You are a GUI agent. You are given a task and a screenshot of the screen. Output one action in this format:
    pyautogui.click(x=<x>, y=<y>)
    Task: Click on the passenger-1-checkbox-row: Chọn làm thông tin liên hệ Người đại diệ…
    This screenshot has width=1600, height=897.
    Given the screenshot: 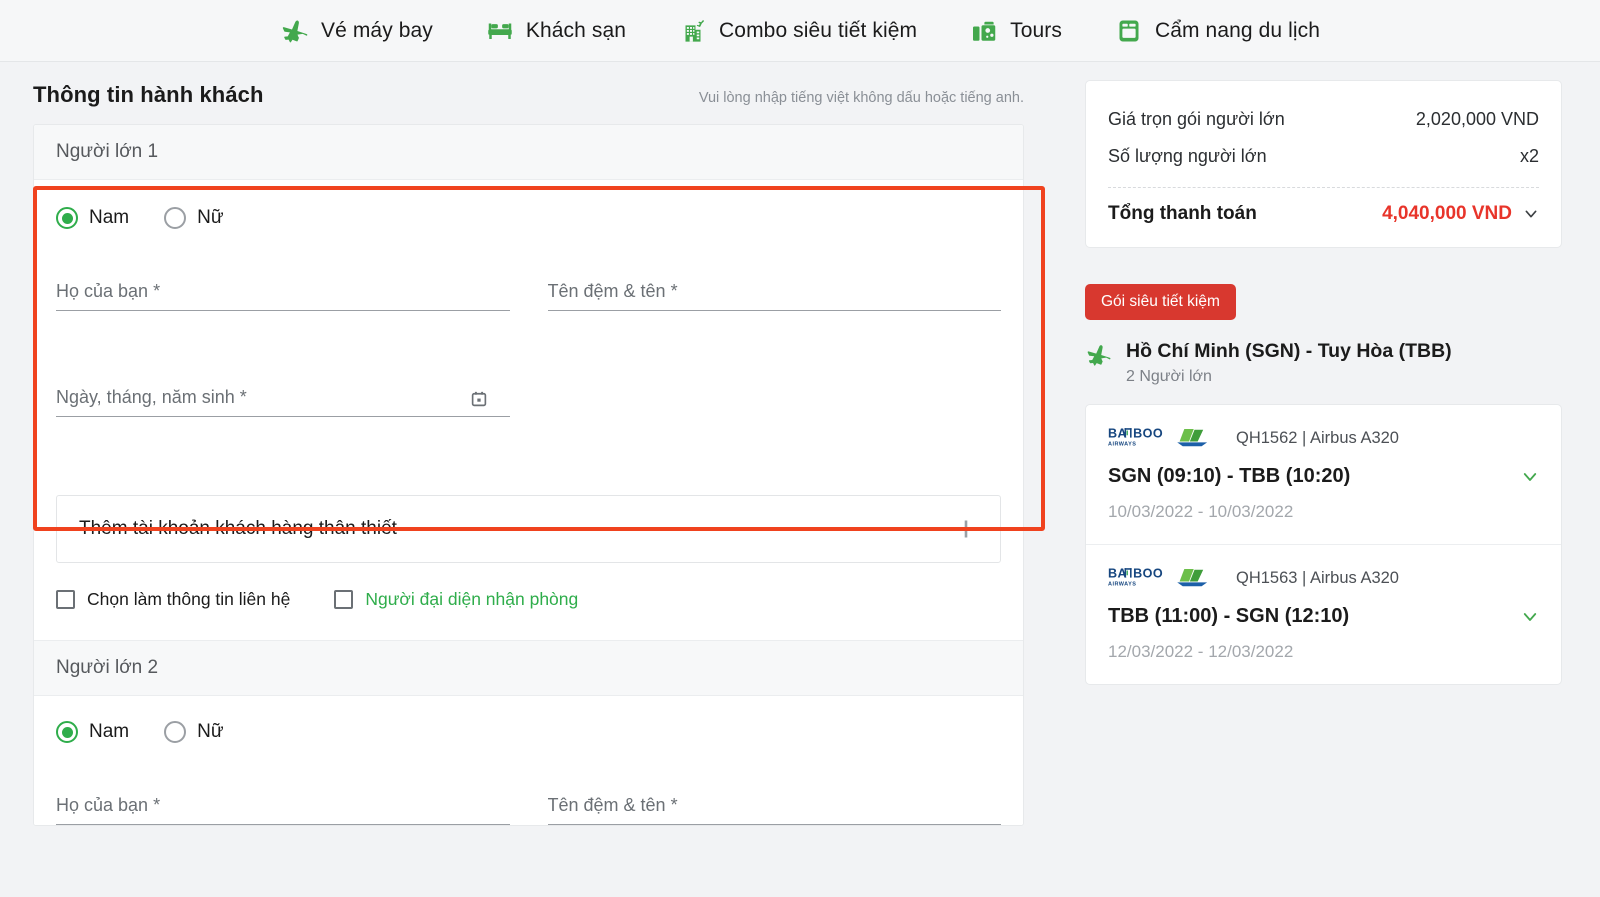 What is the action you would take?
    pyautogui.click(x=528, y=601)
    